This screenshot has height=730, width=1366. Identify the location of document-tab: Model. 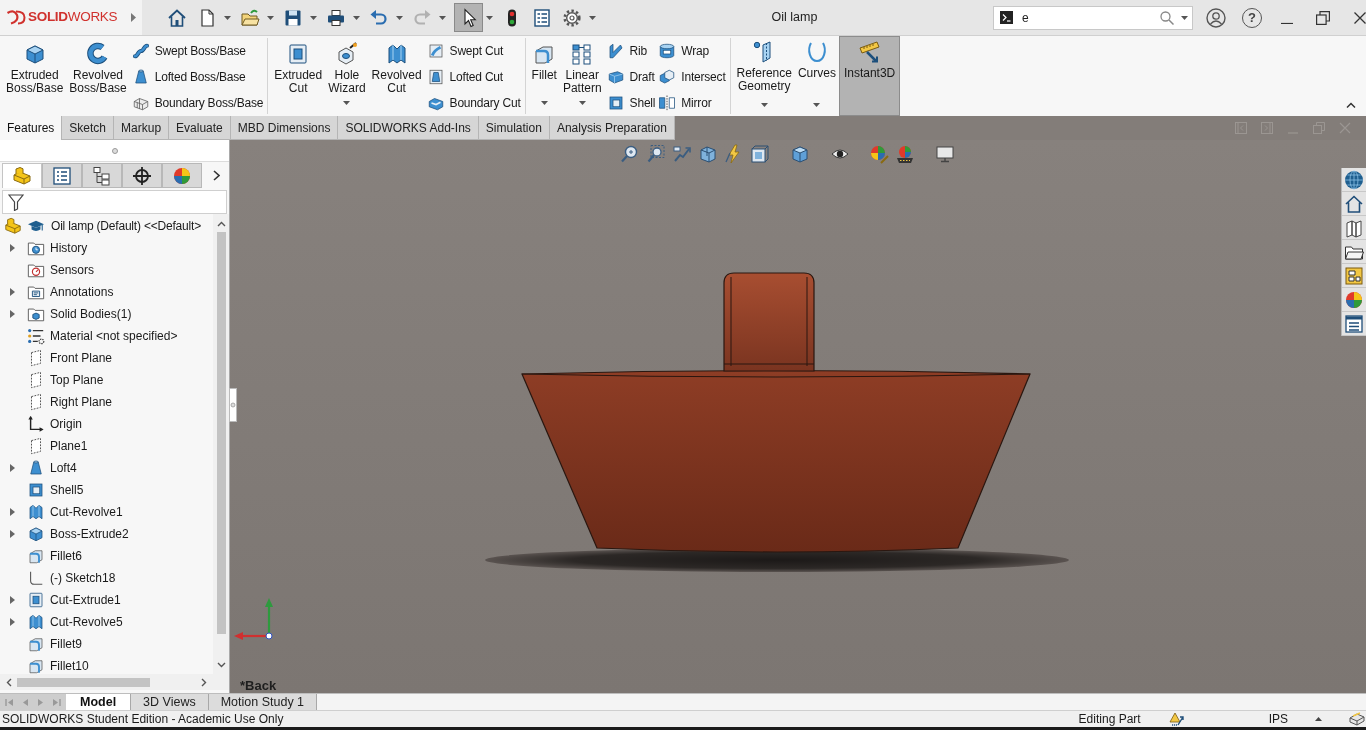
(99, 702).